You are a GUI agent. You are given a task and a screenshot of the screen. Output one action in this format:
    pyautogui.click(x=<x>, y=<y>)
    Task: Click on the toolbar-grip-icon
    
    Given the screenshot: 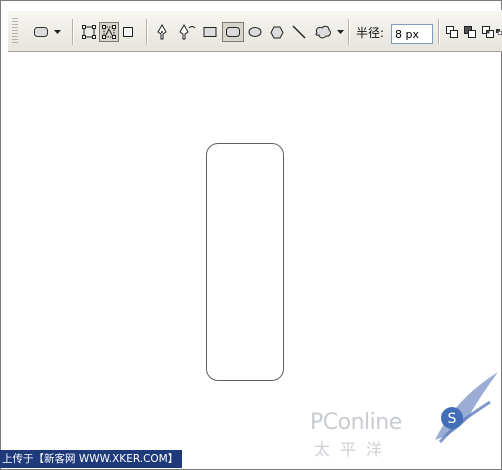 What is the action you would take?
    pyautogui.click(x=15, y=31)
    